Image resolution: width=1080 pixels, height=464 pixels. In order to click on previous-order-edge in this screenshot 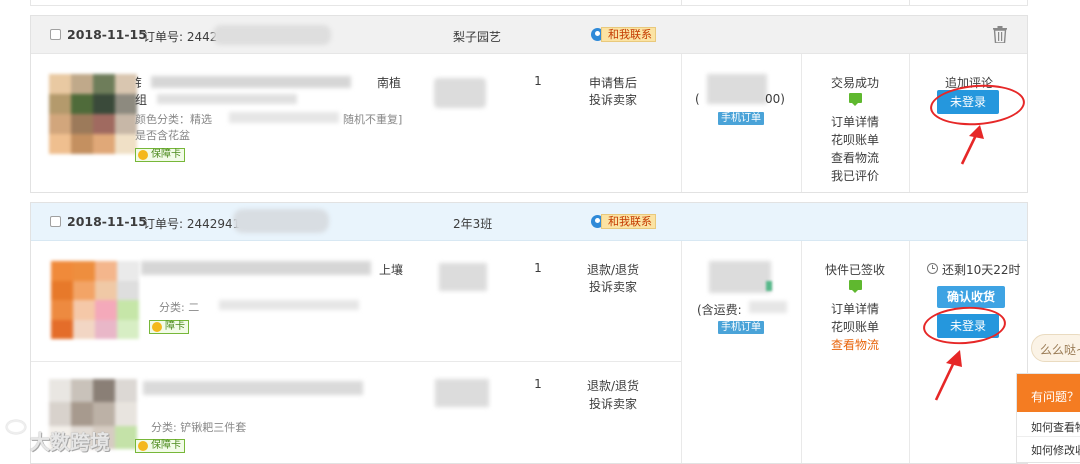, I will do `click(529, 3)`.